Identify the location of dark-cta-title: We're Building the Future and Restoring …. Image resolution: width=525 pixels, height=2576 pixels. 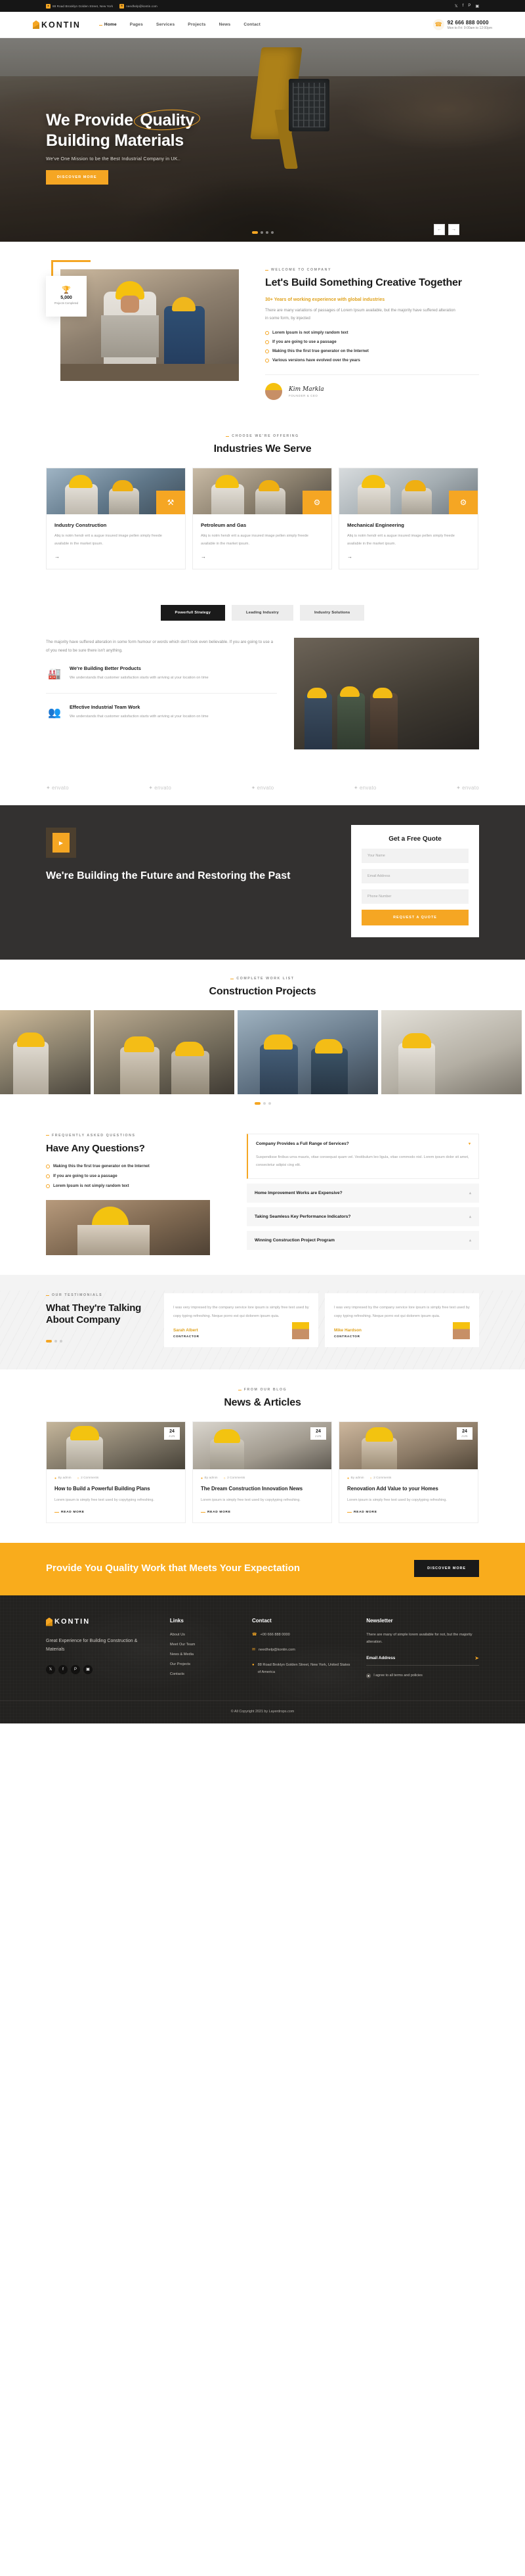
(168, 876).